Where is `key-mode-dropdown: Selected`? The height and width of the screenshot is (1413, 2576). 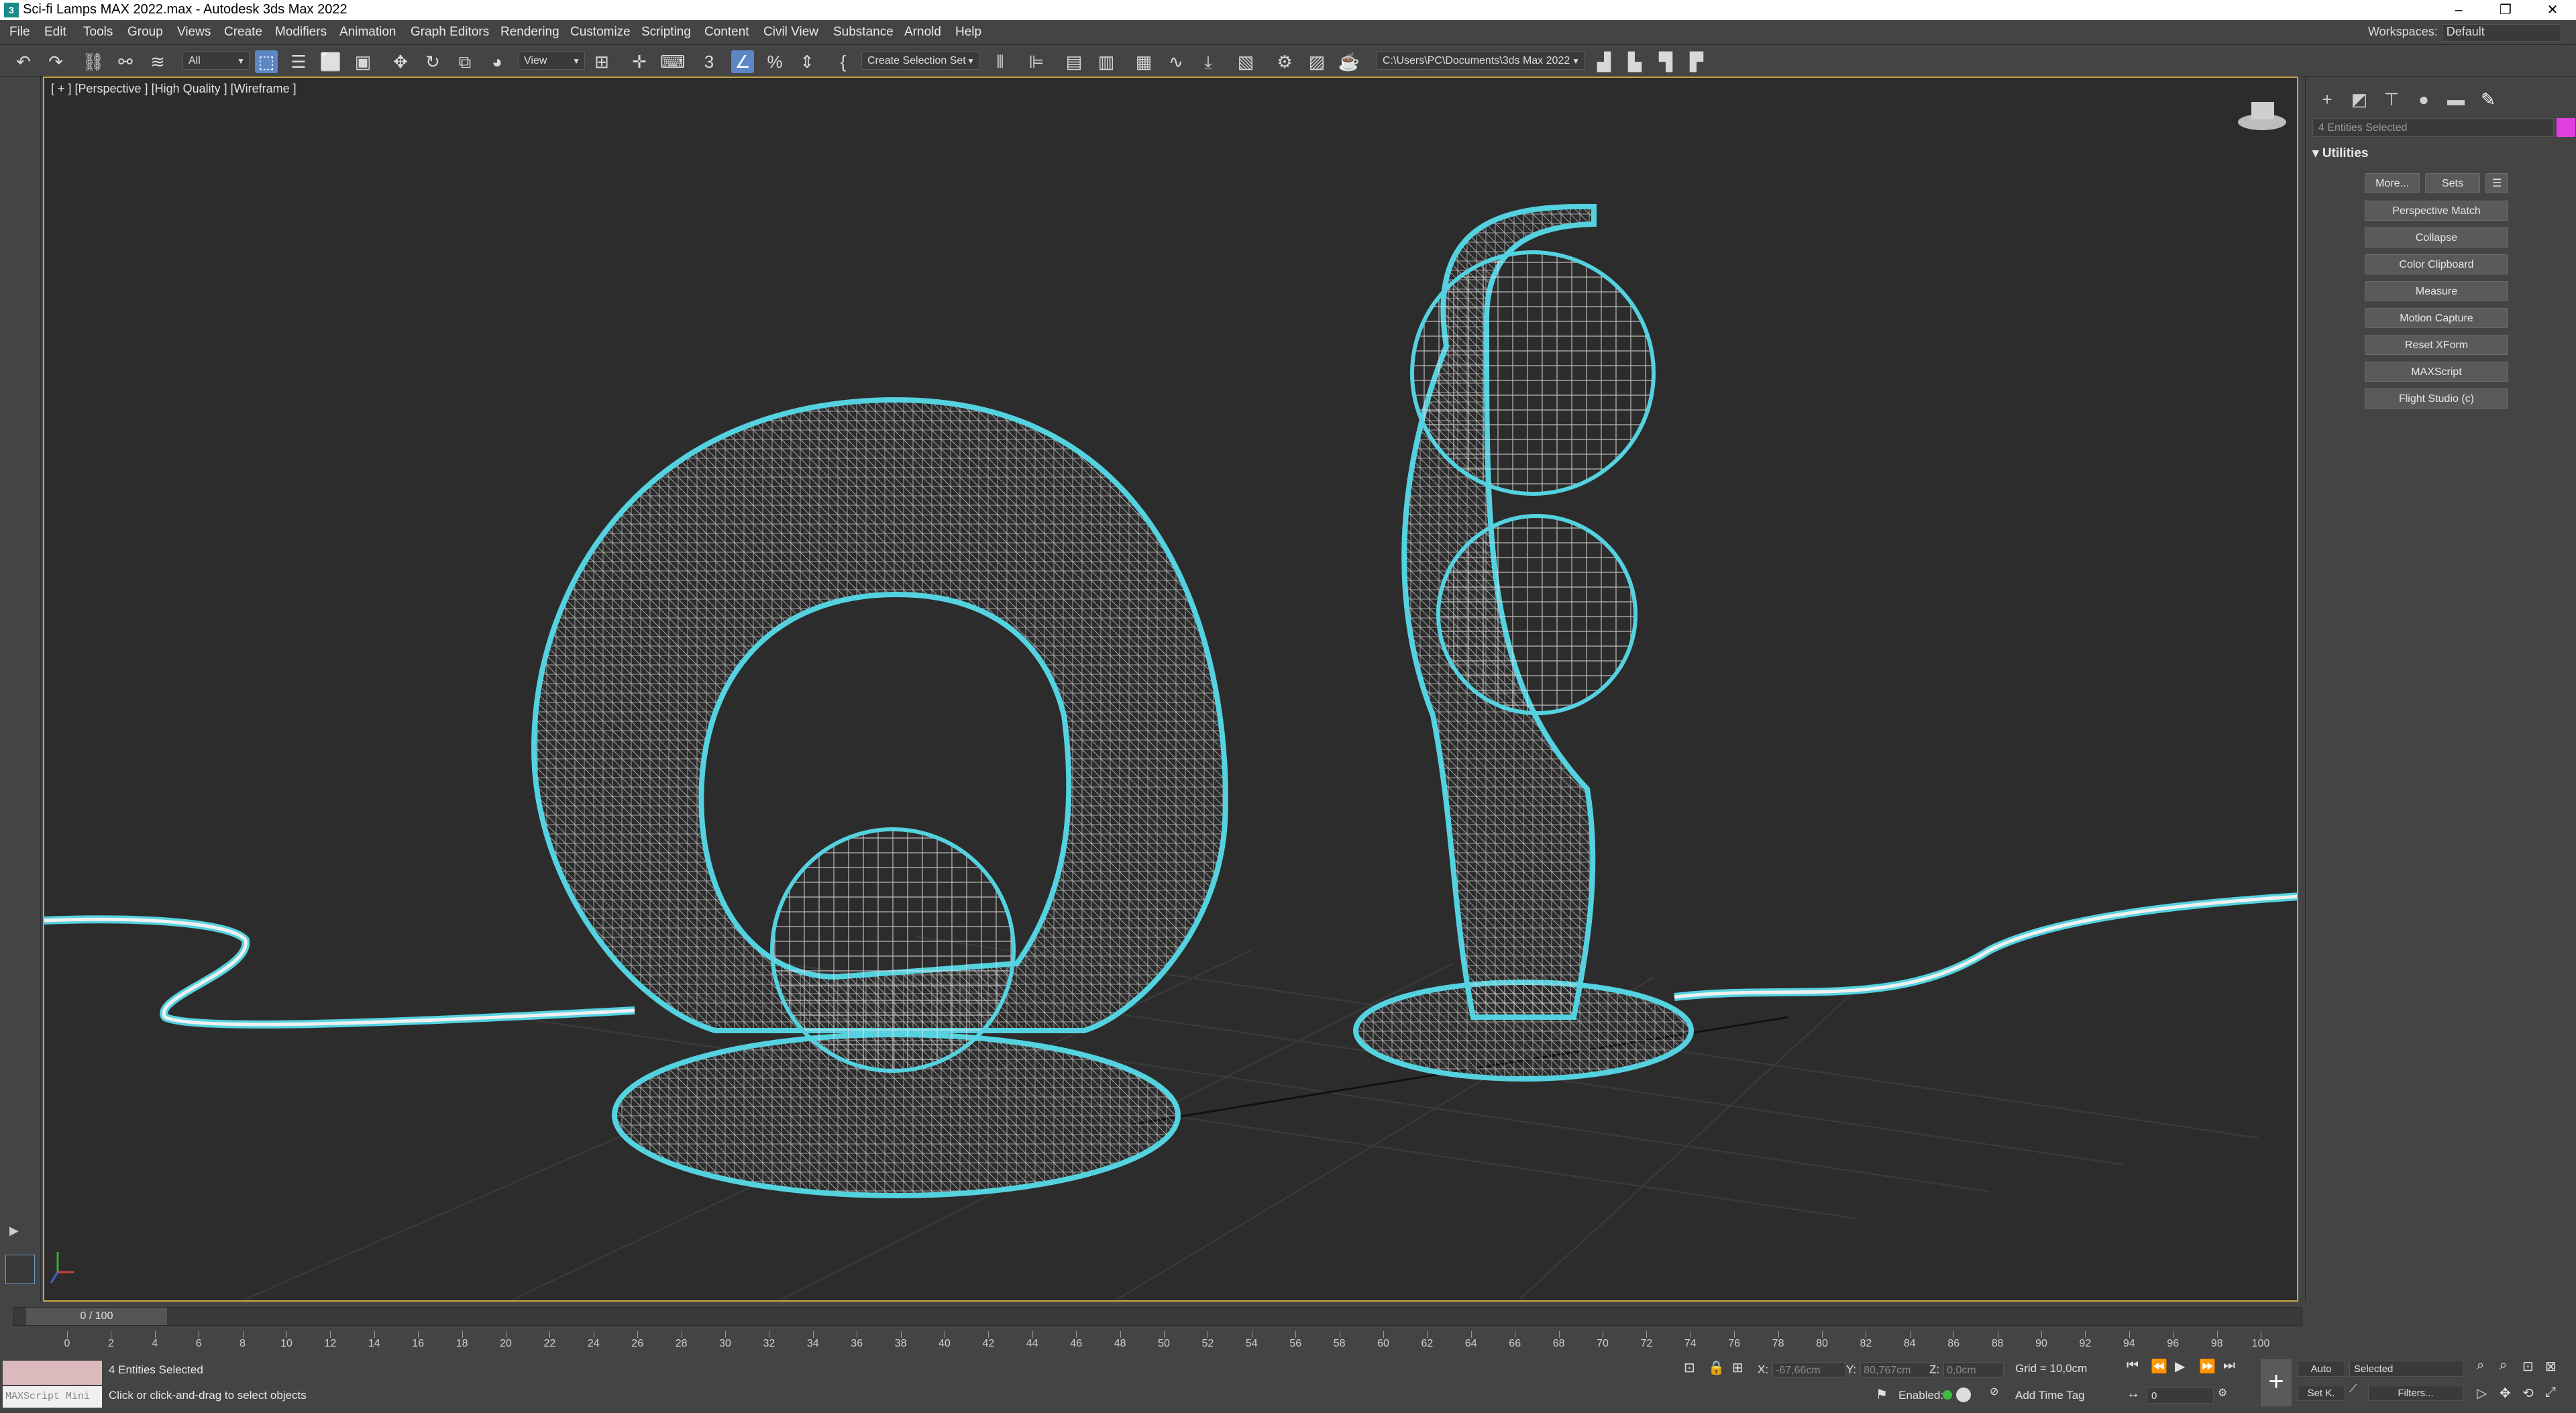 key-mode-dropdown: Selected is located at coordinates (2406, 1369).